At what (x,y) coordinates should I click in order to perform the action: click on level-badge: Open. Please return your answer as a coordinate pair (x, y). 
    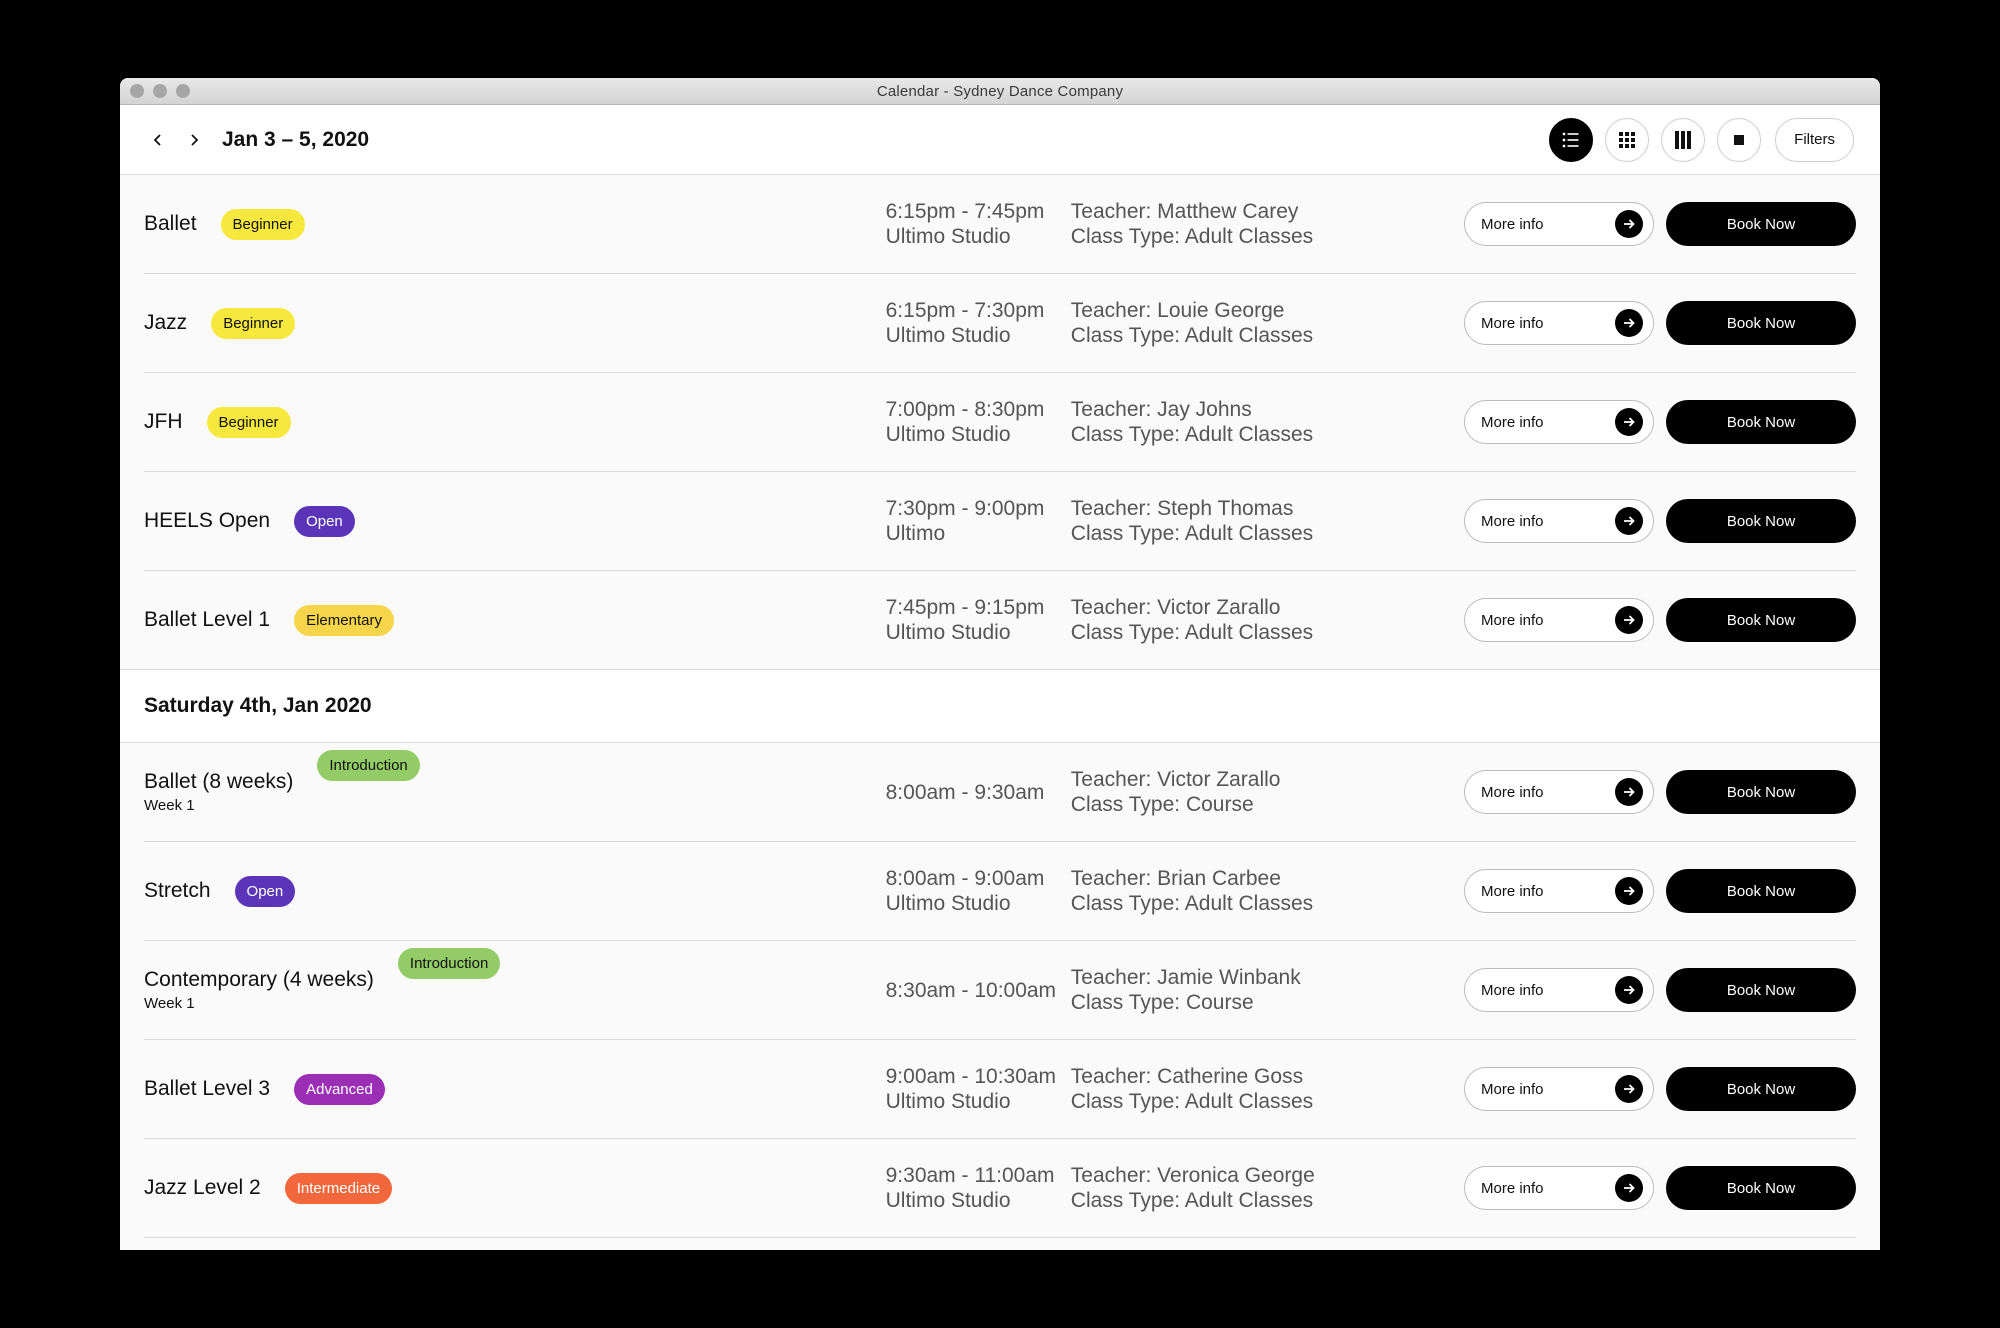
    Looking at the image, I should click on (265, 891).